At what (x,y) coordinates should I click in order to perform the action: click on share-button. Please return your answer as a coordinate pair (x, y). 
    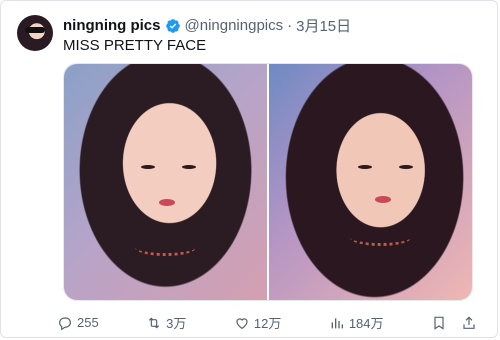
    Looking at the image, I should click on (469, 323).